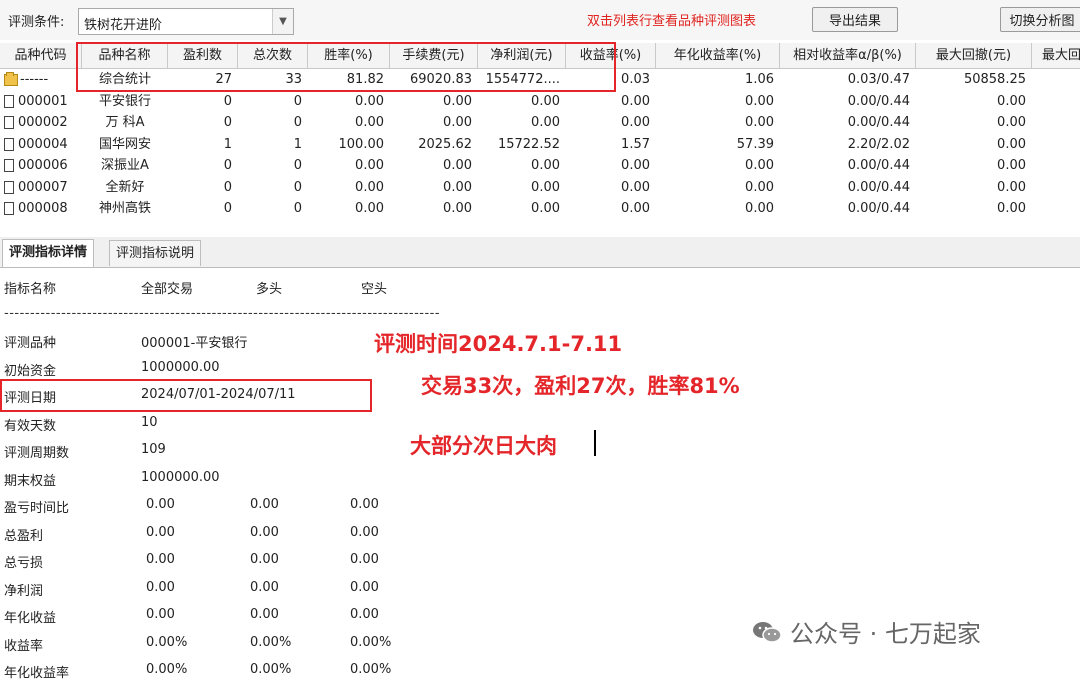 The image size is (1080, 681). What do you see at coordinates (24, 563) in the screenshot?
I see `detail-label: 总亏损` at bounding box center [24, 563].